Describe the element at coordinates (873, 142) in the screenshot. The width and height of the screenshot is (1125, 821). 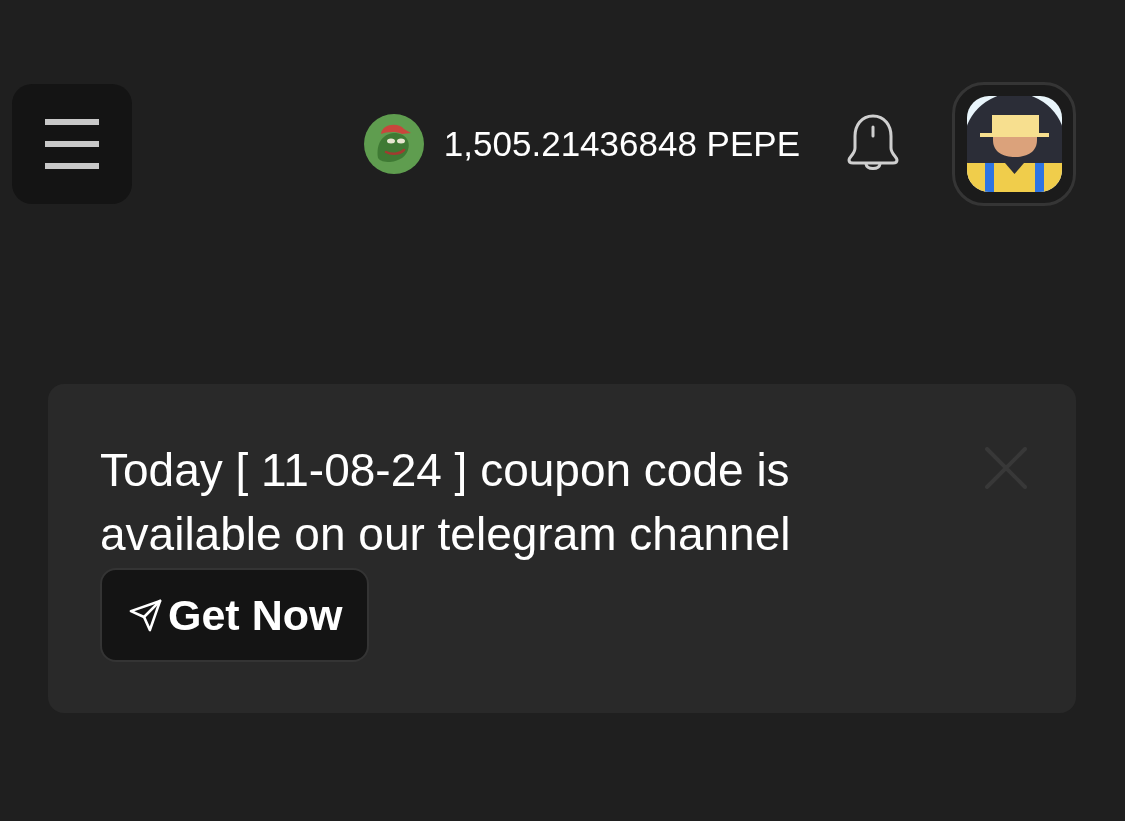
I see `bell-icon` at that location.